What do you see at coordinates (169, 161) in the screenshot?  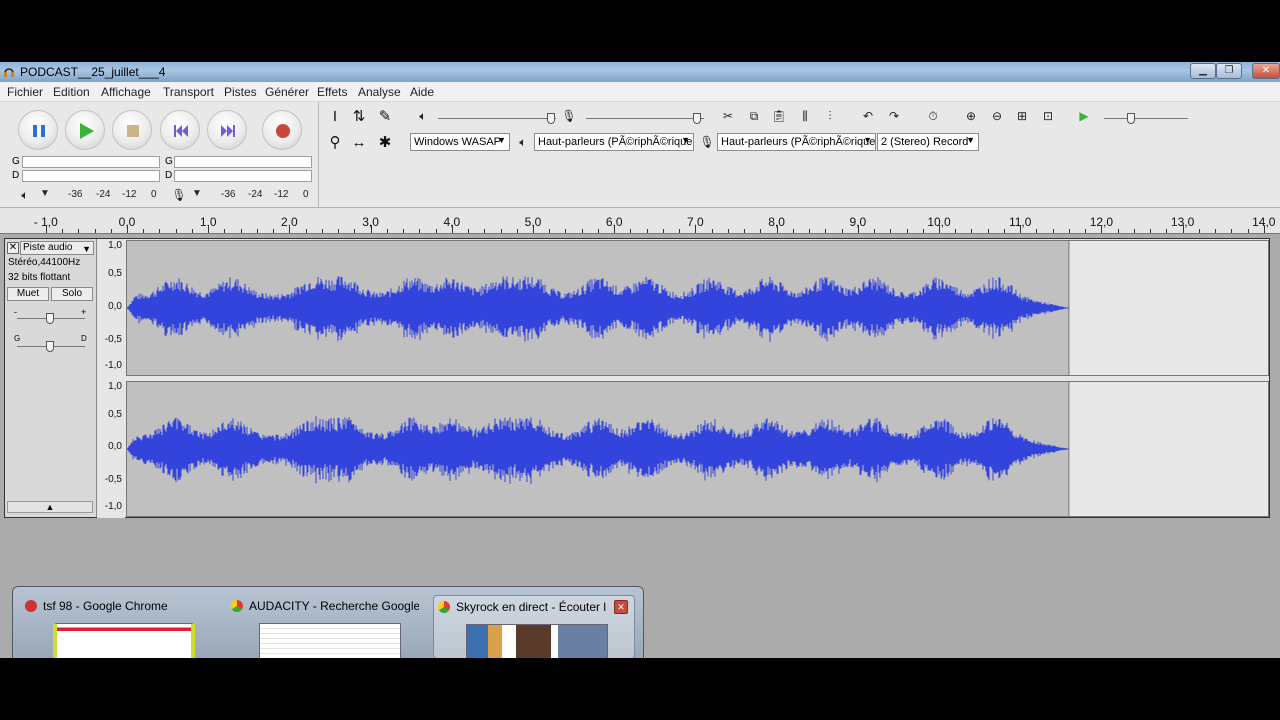 I see `meter-left-label-2: G` at bounding box center [169, 161].